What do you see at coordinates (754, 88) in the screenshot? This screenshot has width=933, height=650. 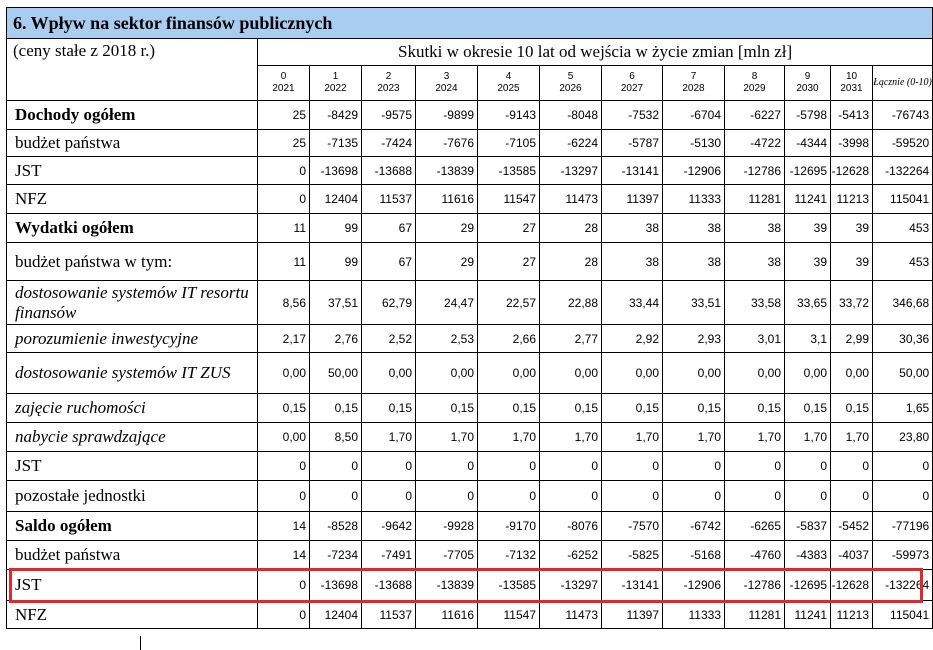 I see `year-label: 2029` at bounding box center [754, 88].